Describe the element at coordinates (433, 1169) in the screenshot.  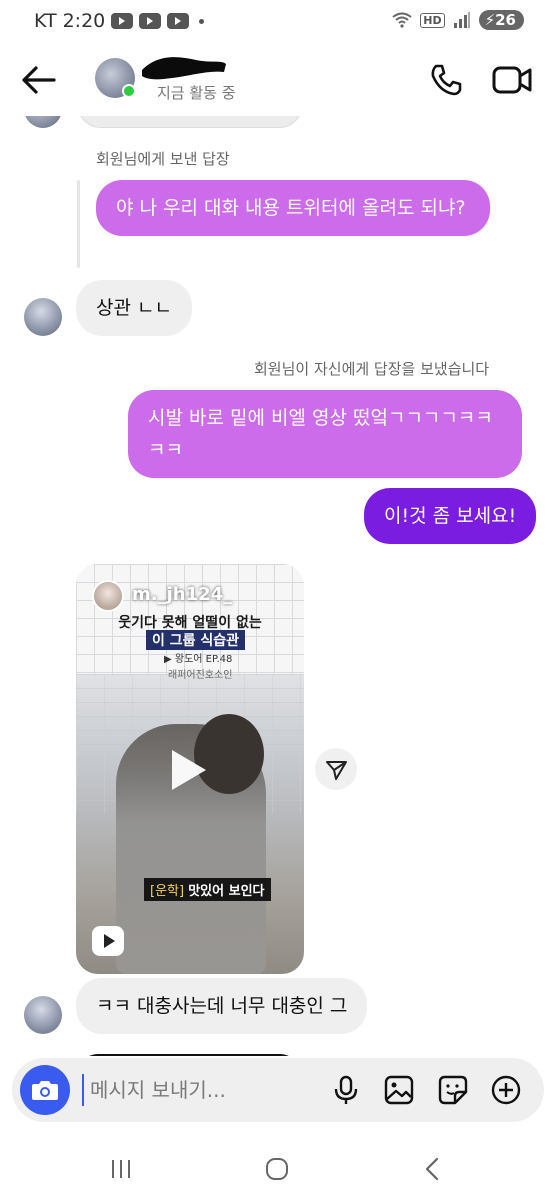
I see `back-icon` at that location.